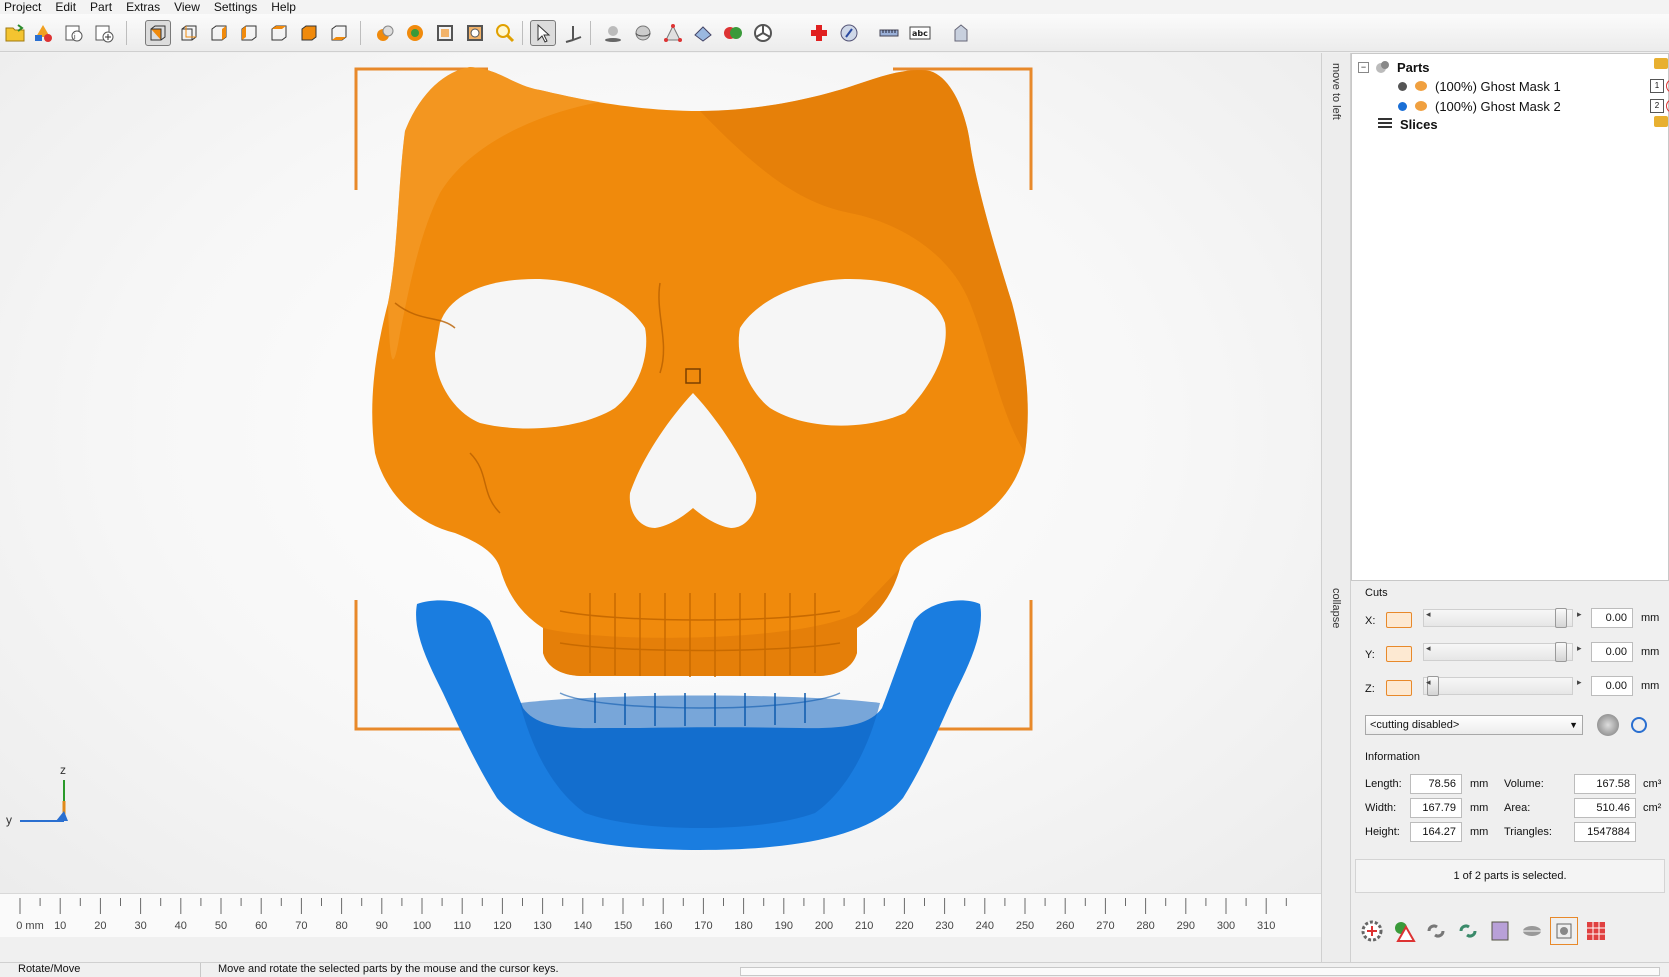 The height and width of the screenshot is (977, 1669). Describe the element at coordinates (1561, 618) in the screenshot. I see `cut-x-slider-thumb` at that location.